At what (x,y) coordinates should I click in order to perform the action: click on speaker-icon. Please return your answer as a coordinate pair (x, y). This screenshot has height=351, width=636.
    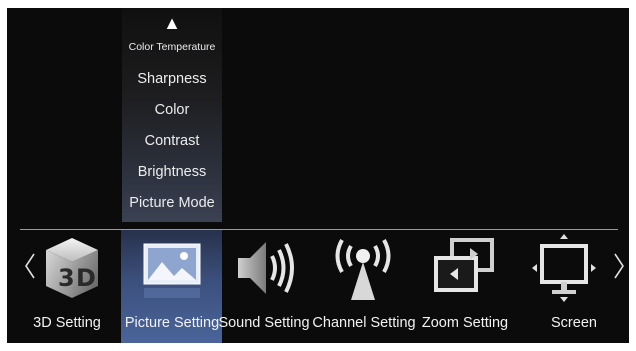
    Looking at the image, I should click on (266, 268).